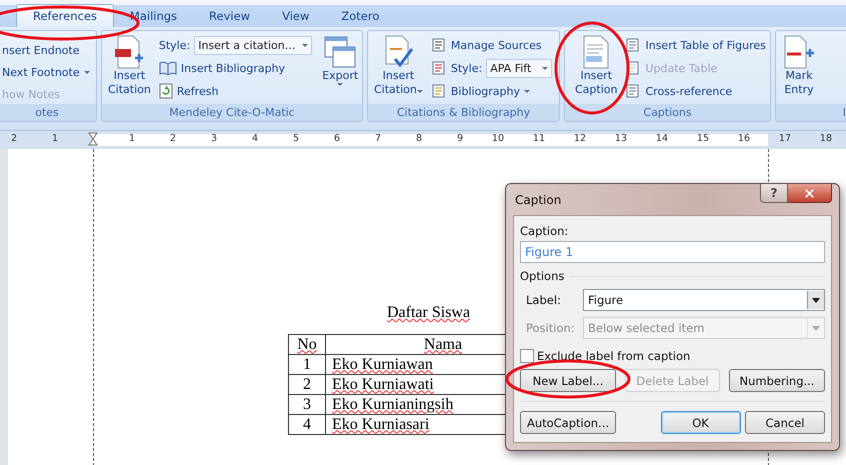  Describe the element at coordinates (491, 91) in the screenshot. I see `bibliography-button: Bibliography` at that location.